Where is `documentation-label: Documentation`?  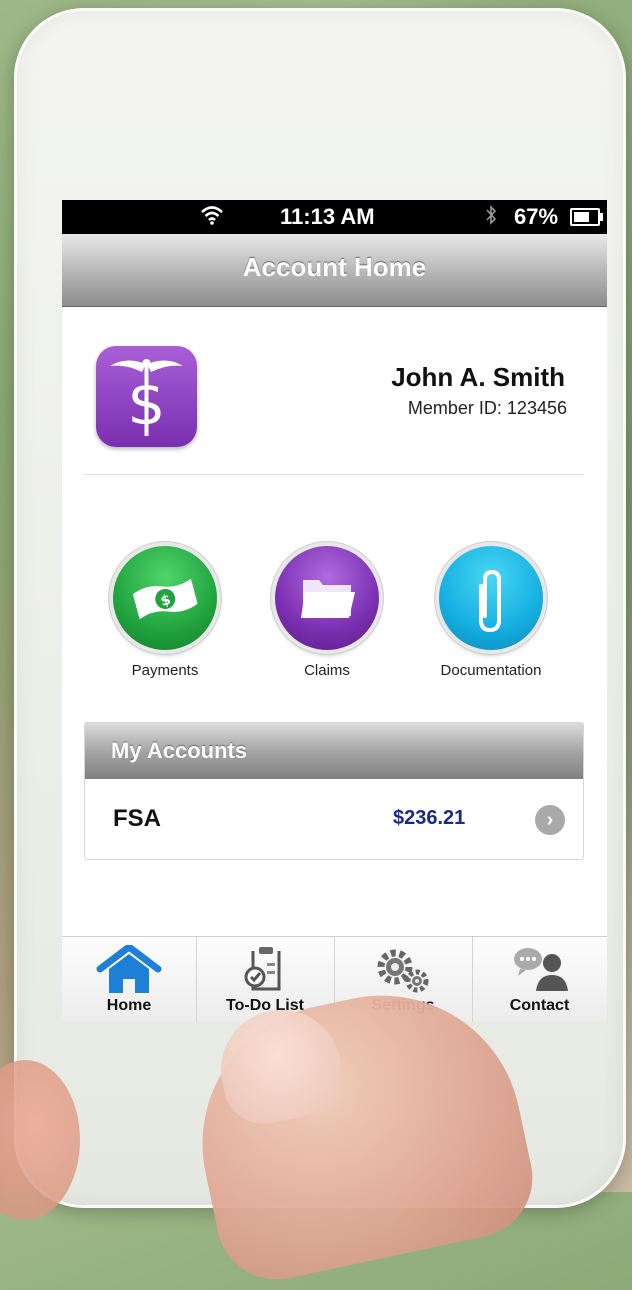
documentation-label: Documentation is located at coordinates (491, 670).